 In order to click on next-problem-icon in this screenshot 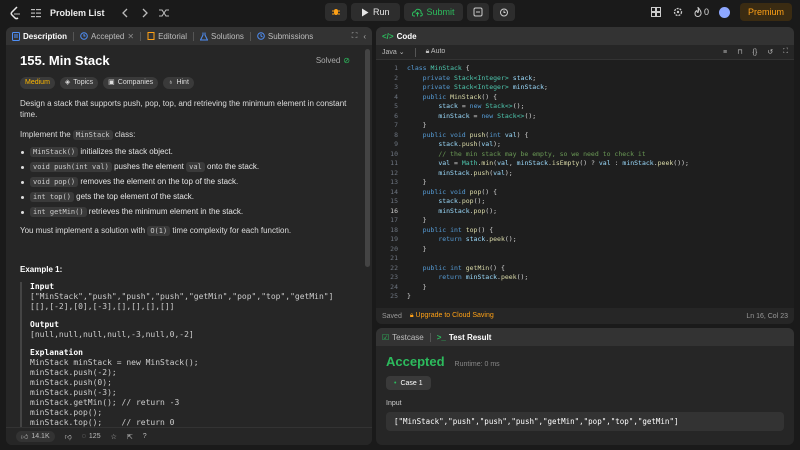, I will do `click(145, 13)`.